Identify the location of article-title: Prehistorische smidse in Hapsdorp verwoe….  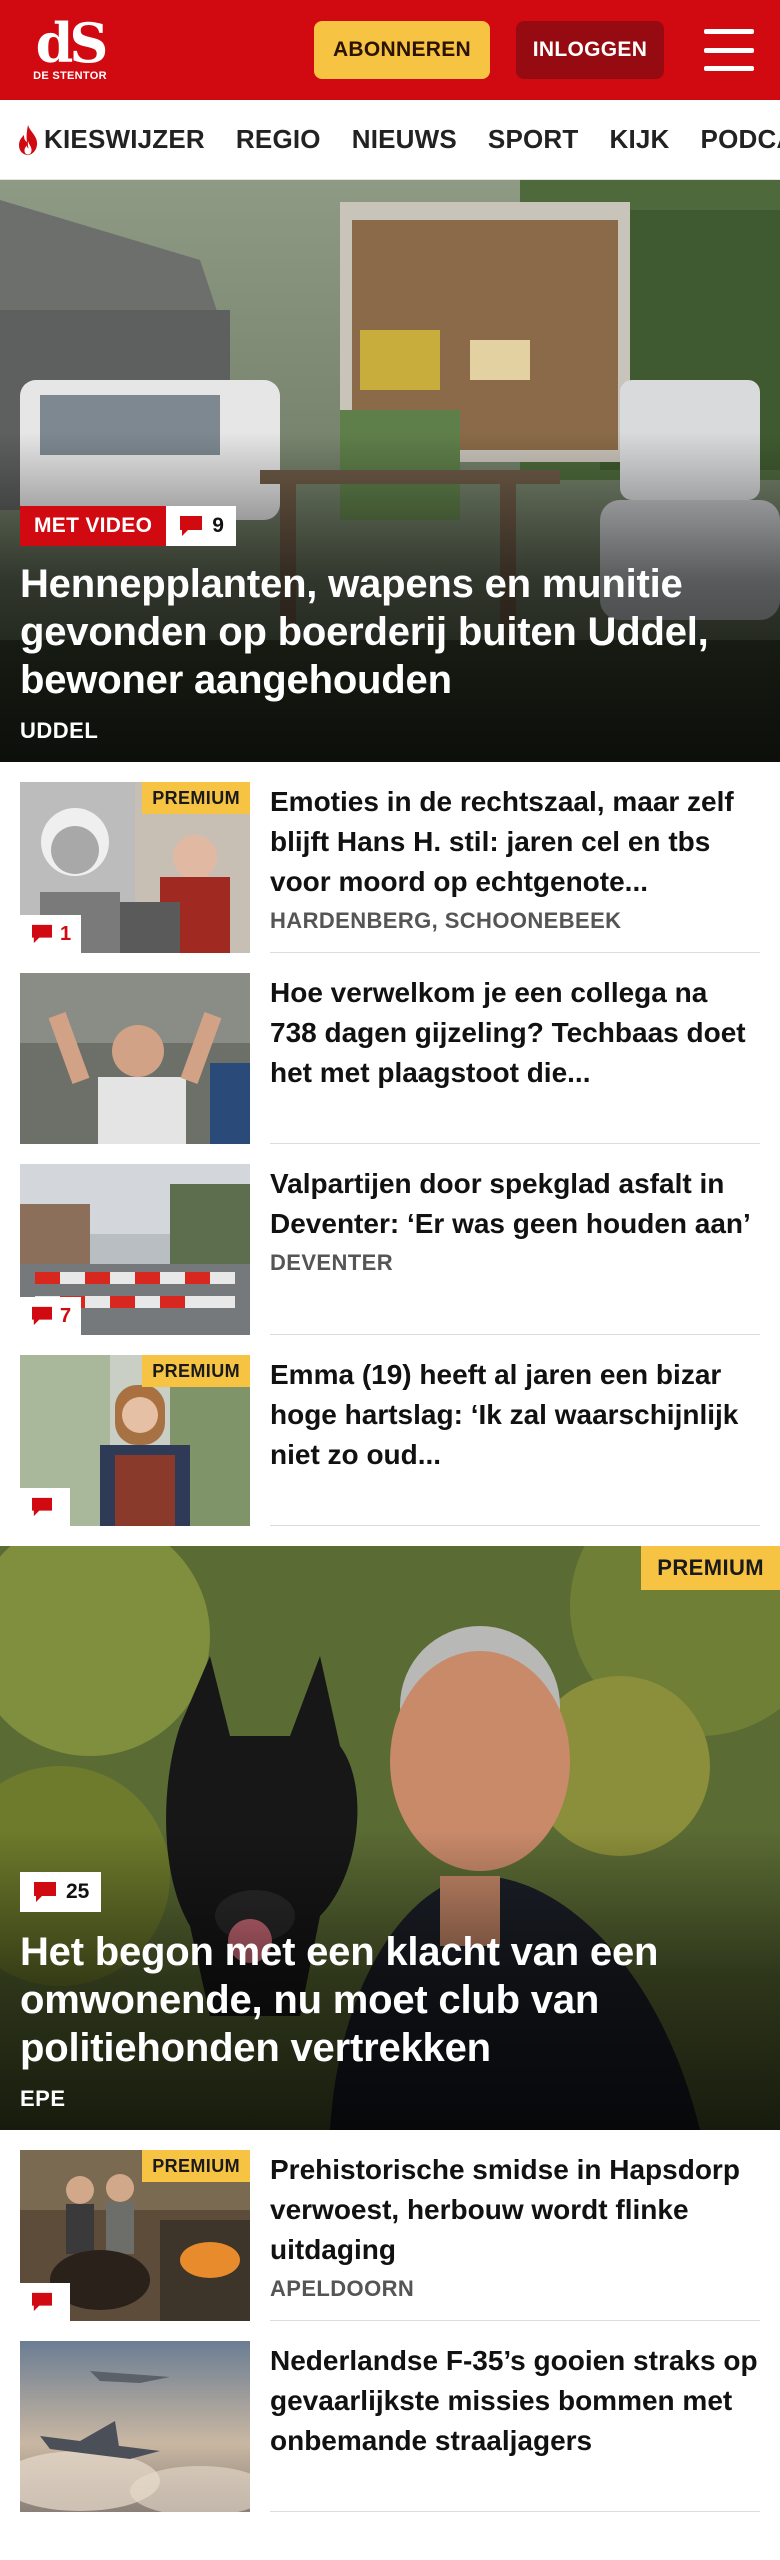
(515, 2210).